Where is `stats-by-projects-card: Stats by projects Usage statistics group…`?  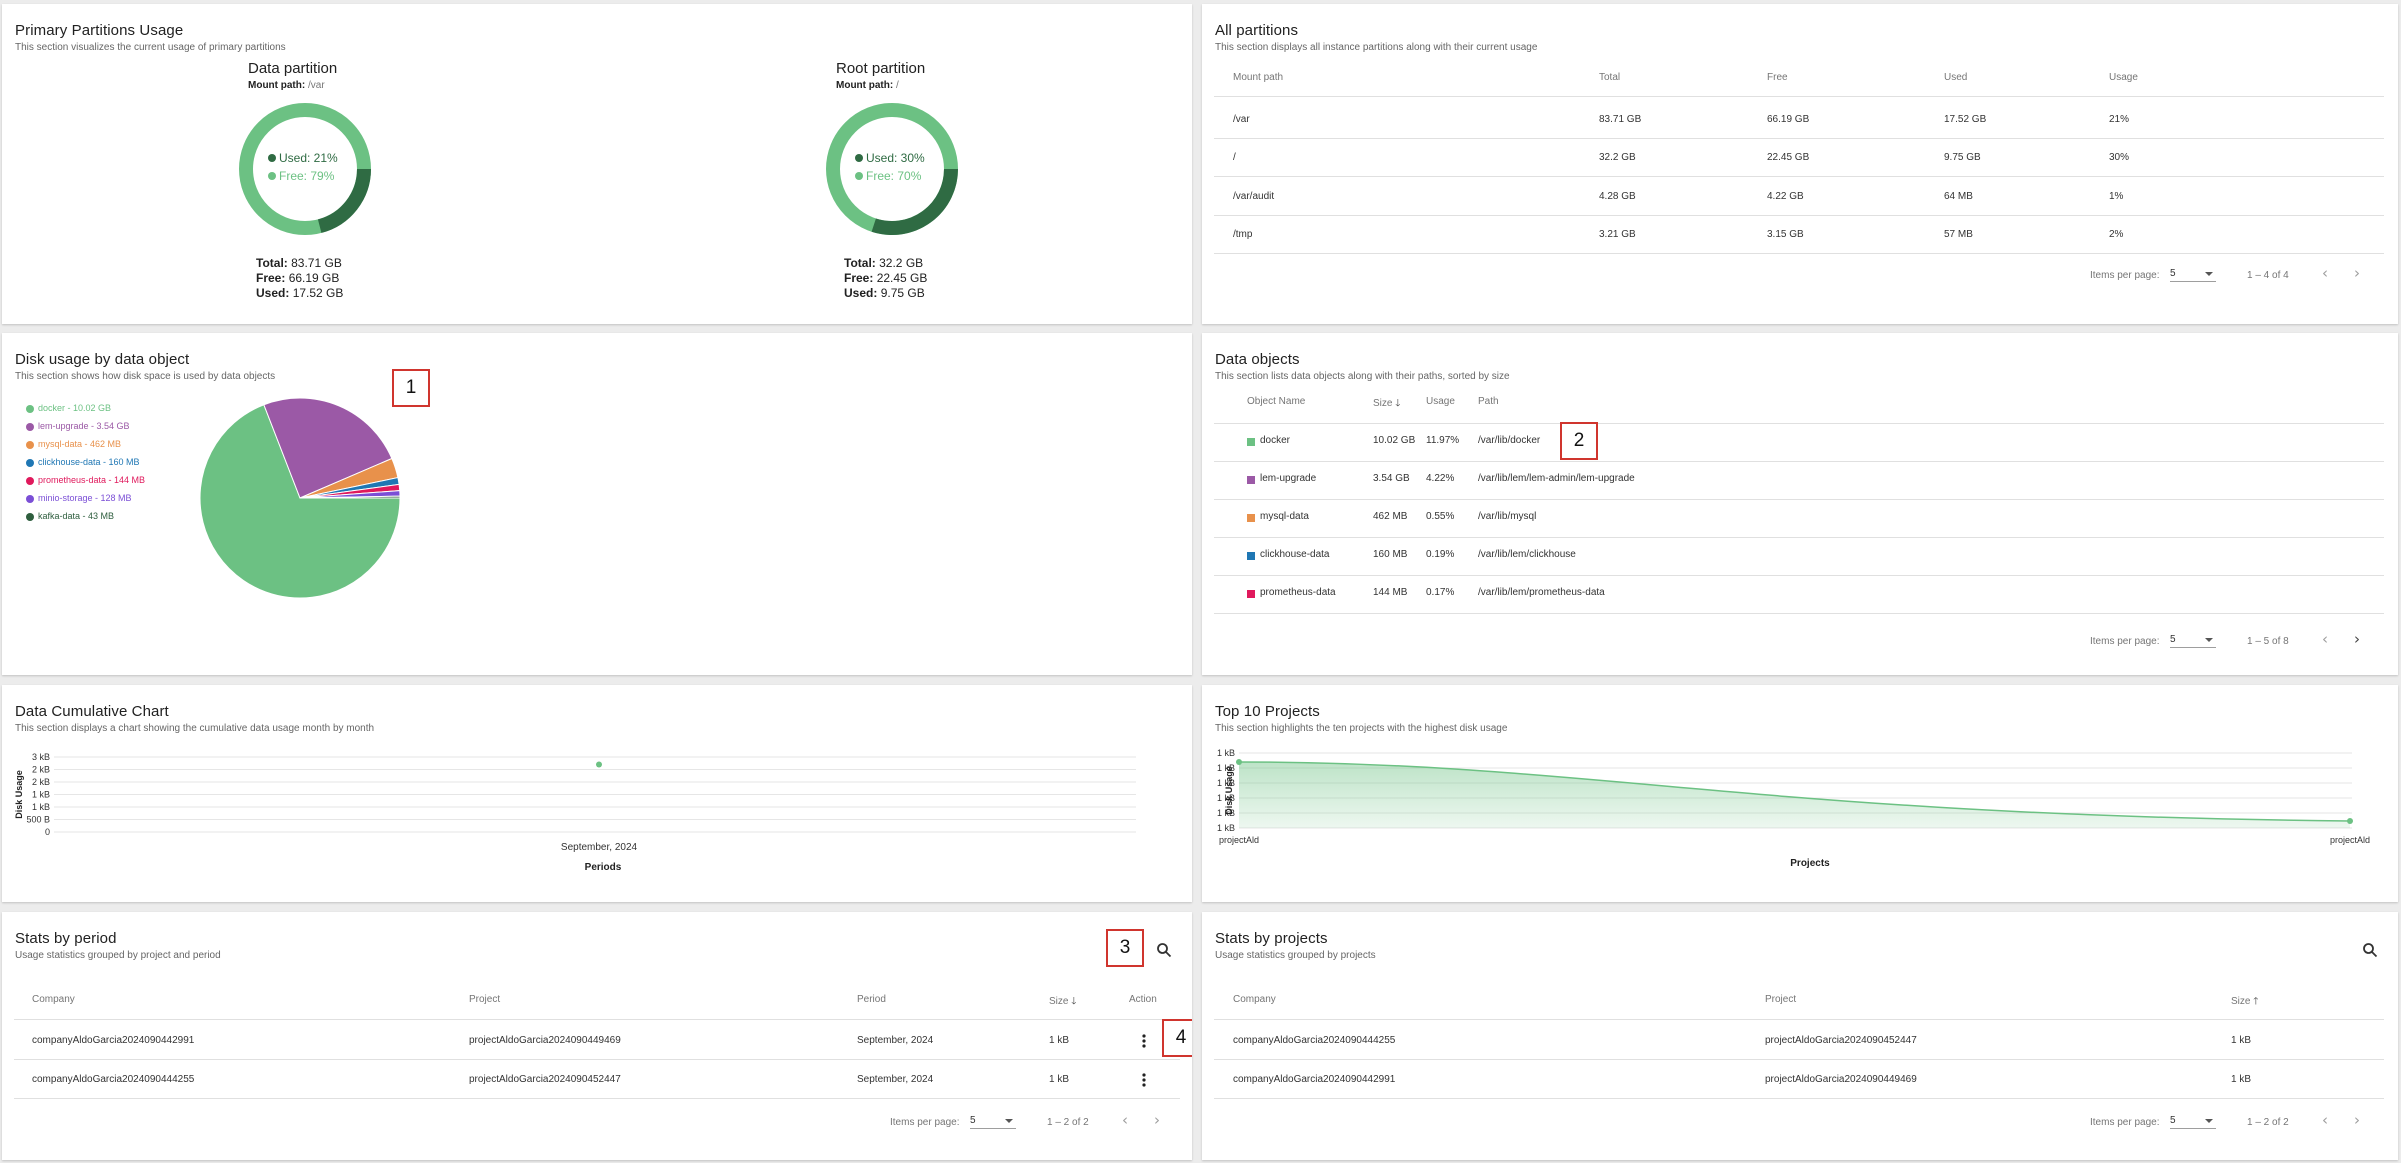 stats-by-projects-card: Stats by projects Usage statistics group… is located at coordinates (1800, 1036).